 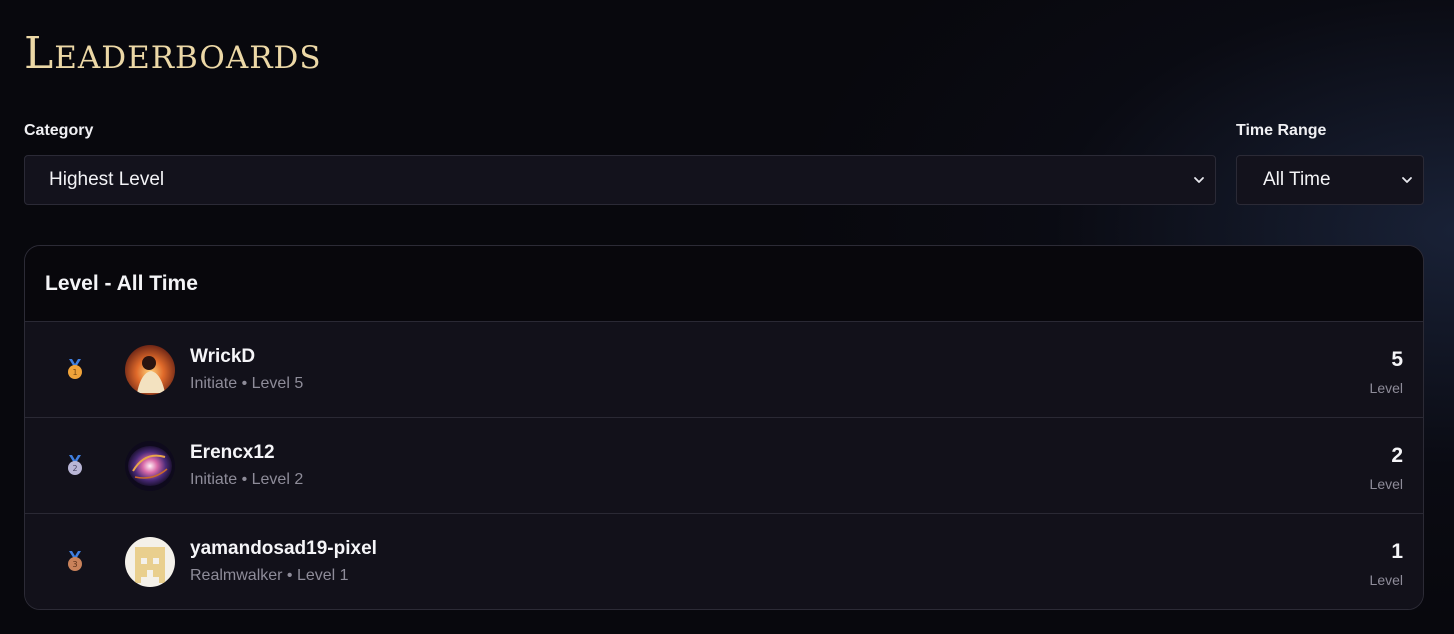 What do you see at coordinates (1297, 179) in the screenshot?
I see `time-range-select-value: All Time` at bounding box center [1297, 179].